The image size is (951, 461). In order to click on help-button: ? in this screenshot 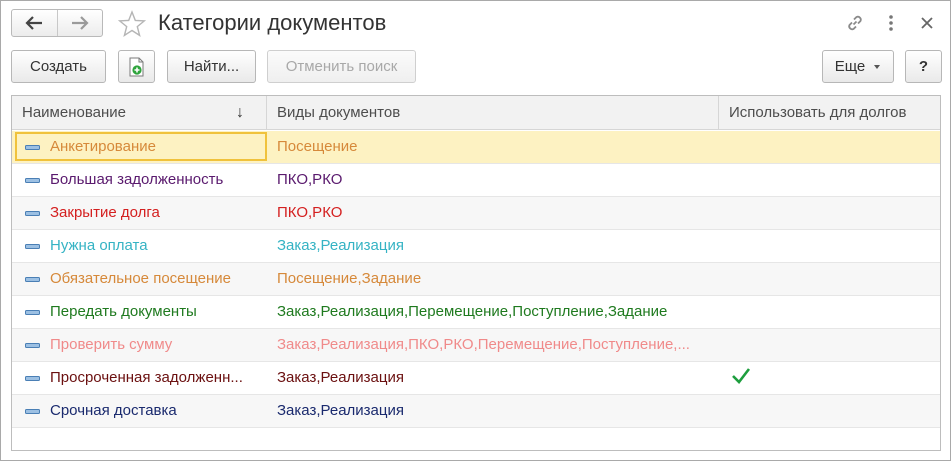, I will do `click(923, 66)`.